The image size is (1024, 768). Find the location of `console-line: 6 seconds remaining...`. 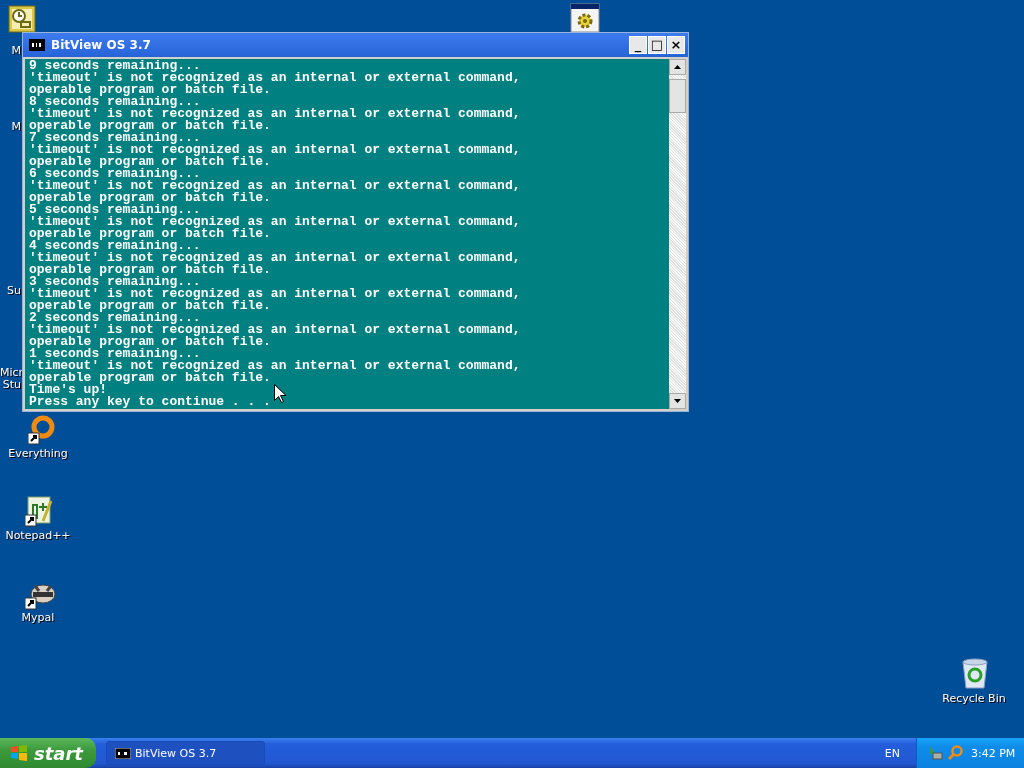

console-line: 6 seconds remaining... is located at coordinates (115, 174).